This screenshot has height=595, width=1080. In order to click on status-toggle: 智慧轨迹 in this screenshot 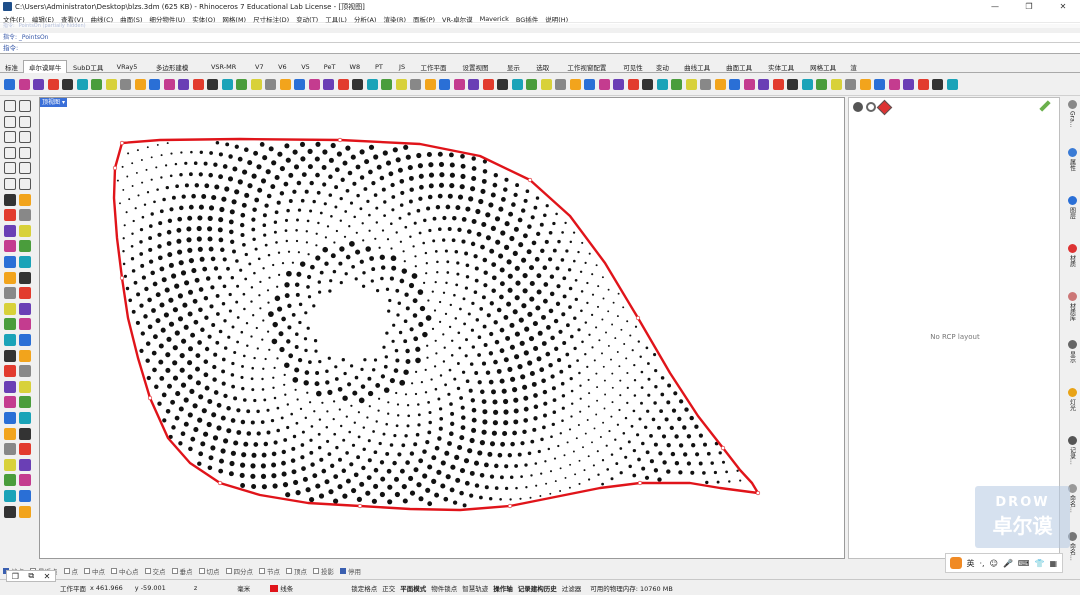, I will do `click(475, 588)`.